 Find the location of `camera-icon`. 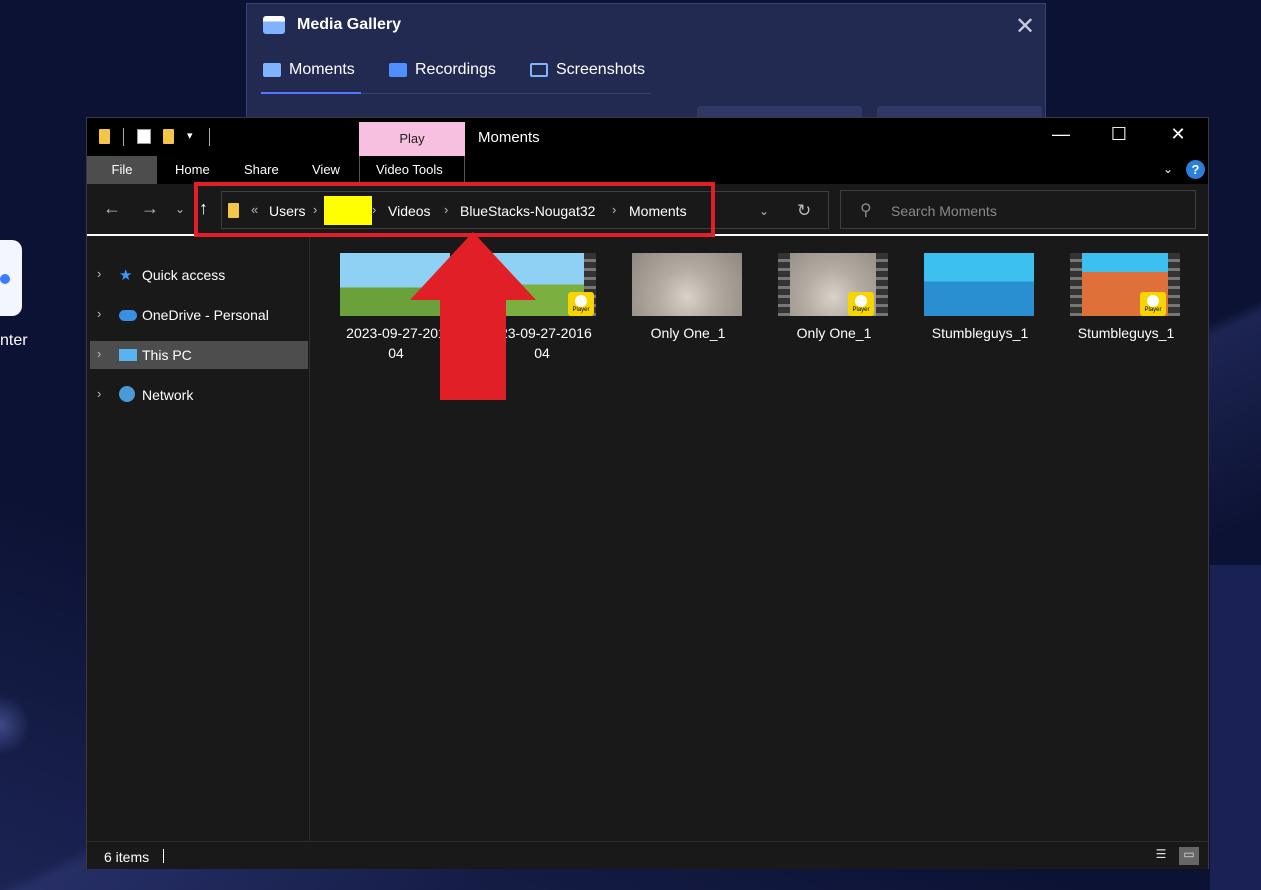

camera-icon is located at coordinates (398, 70).